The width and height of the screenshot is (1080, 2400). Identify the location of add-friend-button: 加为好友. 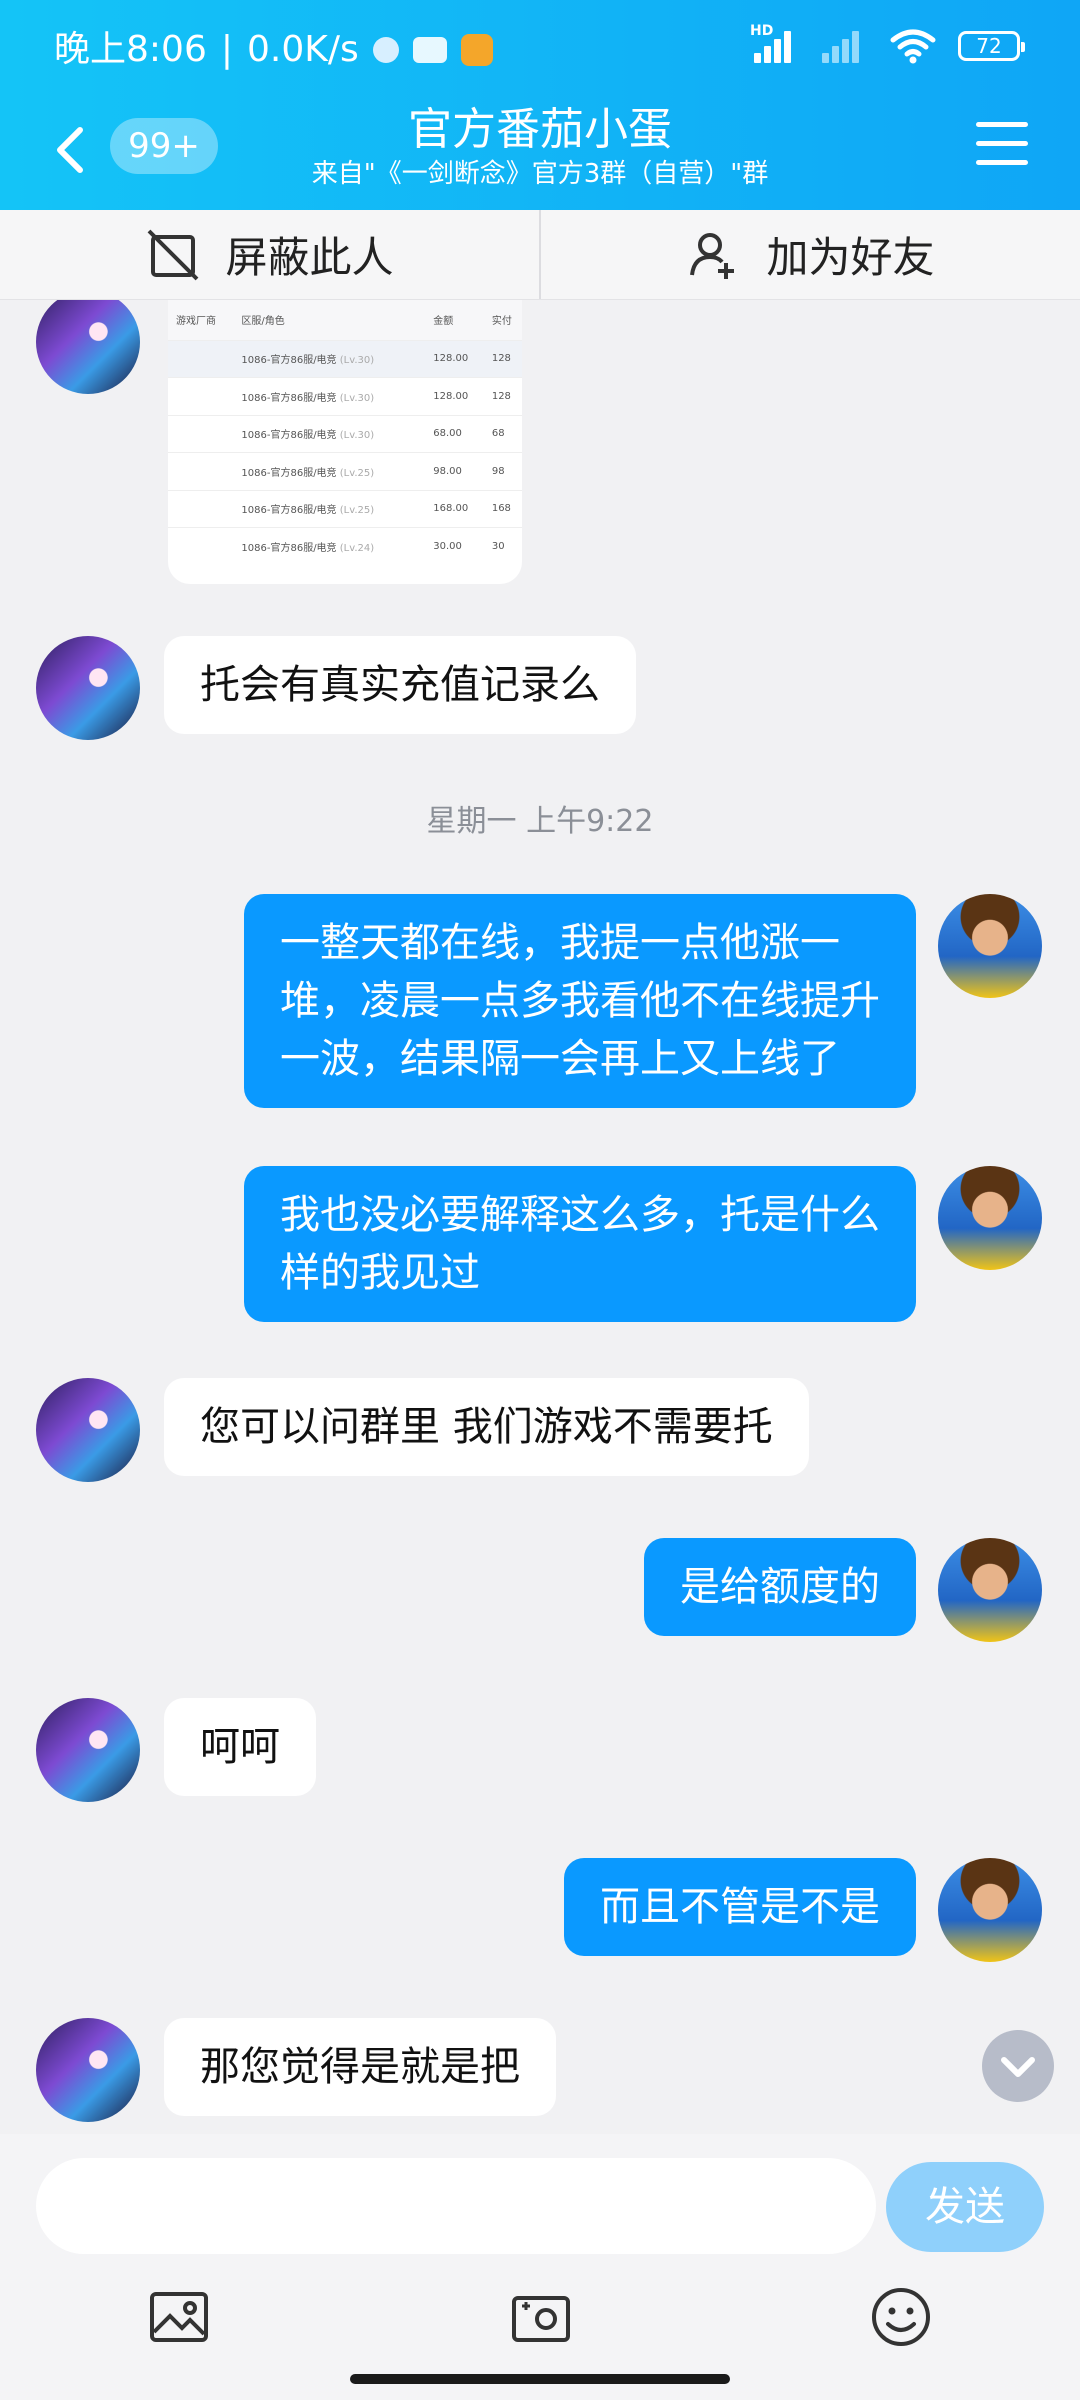
(809, 254).